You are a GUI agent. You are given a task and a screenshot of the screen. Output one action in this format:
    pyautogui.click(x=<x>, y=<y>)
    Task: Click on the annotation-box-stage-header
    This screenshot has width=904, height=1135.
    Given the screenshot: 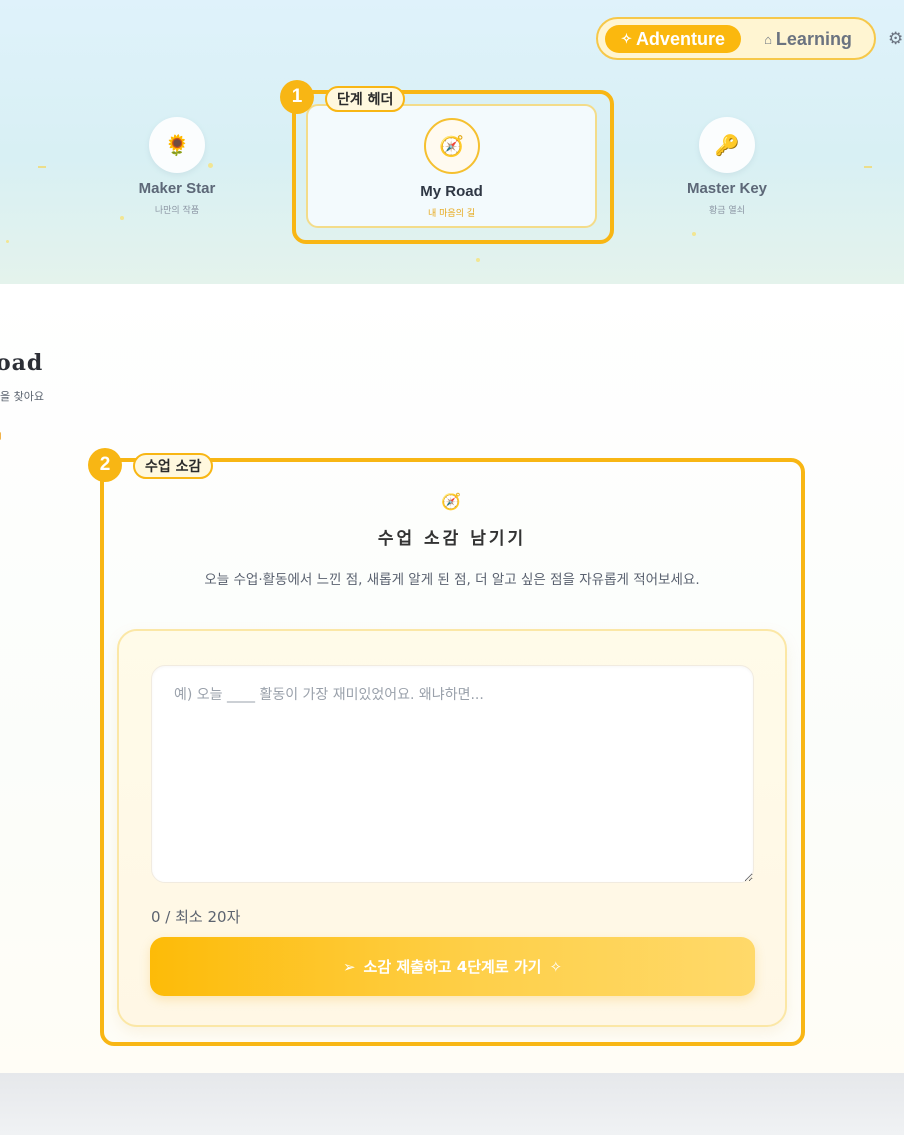 What is the action you would take?
    pyautogui.click(x=453, y=167)
    